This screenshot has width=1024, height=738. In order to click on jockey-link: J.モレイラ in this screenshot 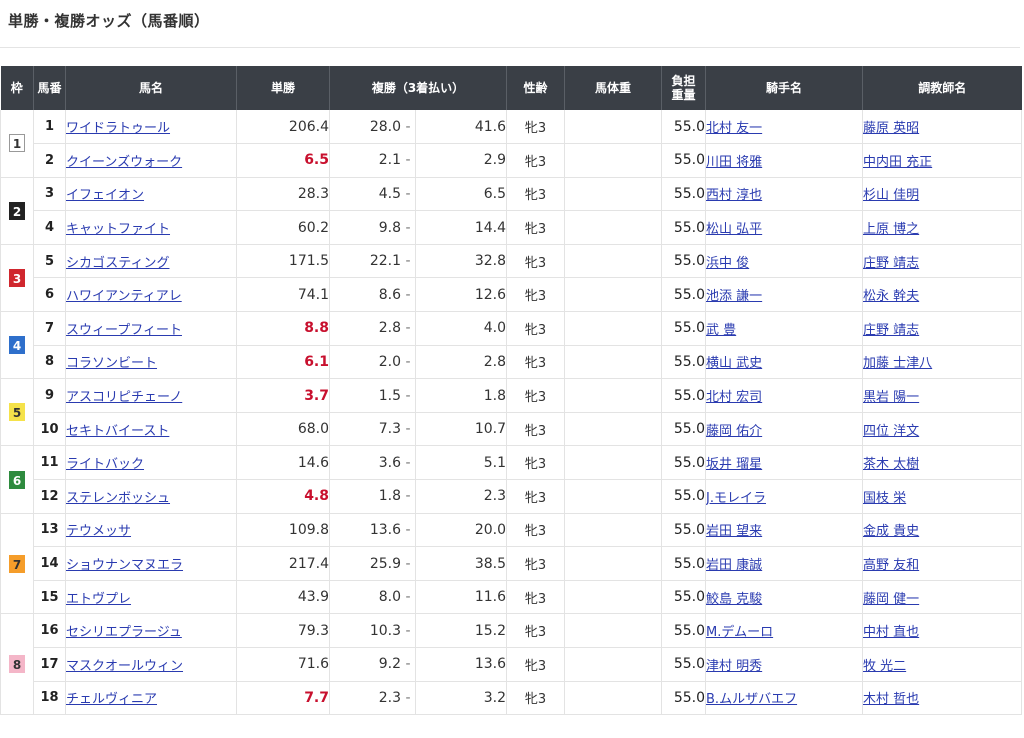, I will do `click(736, 498)`.